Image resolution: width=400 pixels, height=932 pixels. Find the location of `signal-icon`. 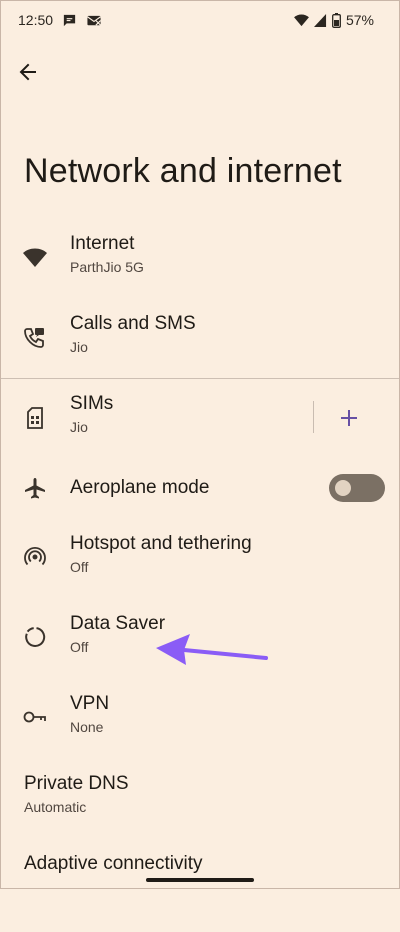

signal-icon is located at coordinates (320, 20).